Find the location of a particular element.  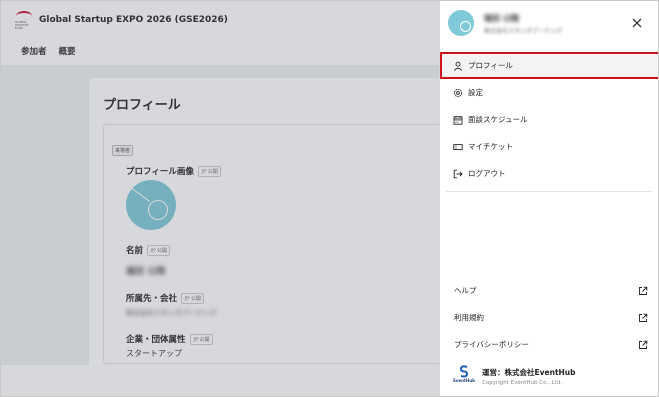

eventhub-logo: EventHub is located at coordinates (464, 376).